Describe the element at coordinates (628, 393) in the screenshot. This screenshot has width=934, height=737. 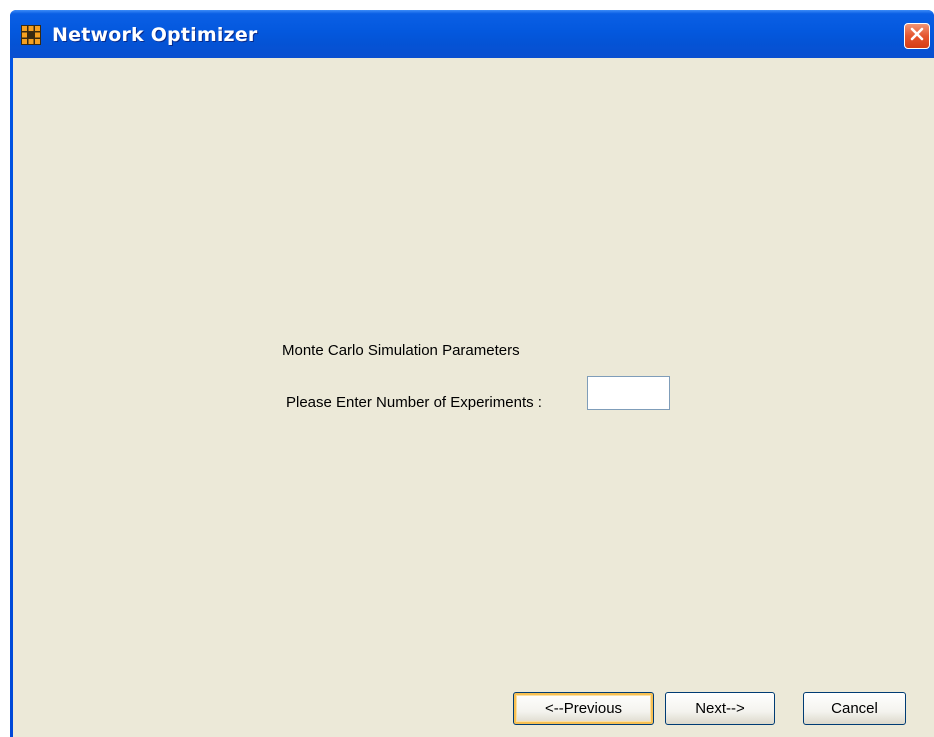
I see `experiments-input` at that location.